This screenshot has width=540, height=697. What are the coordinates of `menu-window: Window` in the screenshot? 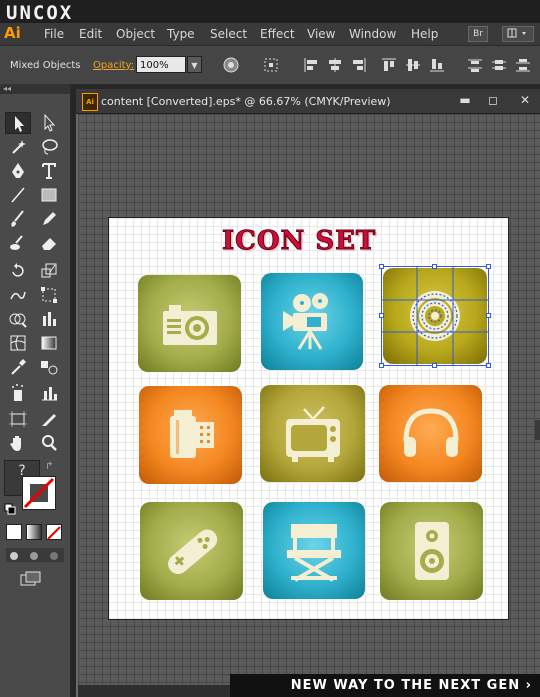 It's located at (372, 34).